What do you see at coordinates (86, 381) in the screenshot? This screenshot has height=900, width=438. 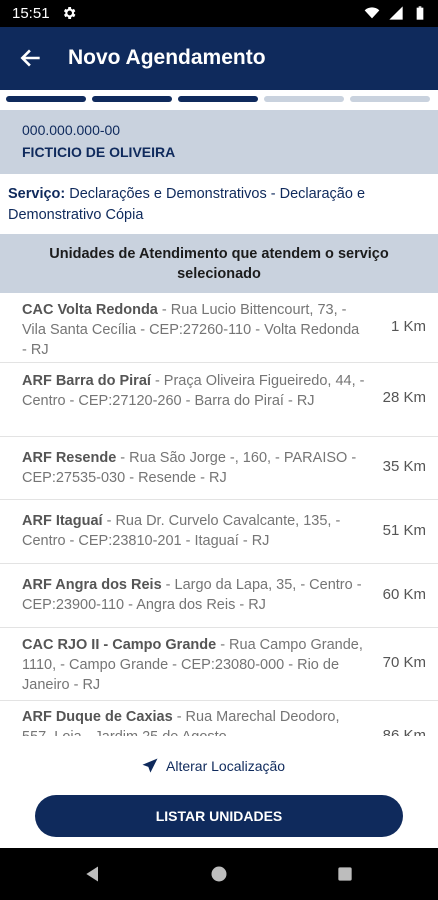 I see `unit-name: ARF Barra do Piraí` at bounding box center [86, 381].